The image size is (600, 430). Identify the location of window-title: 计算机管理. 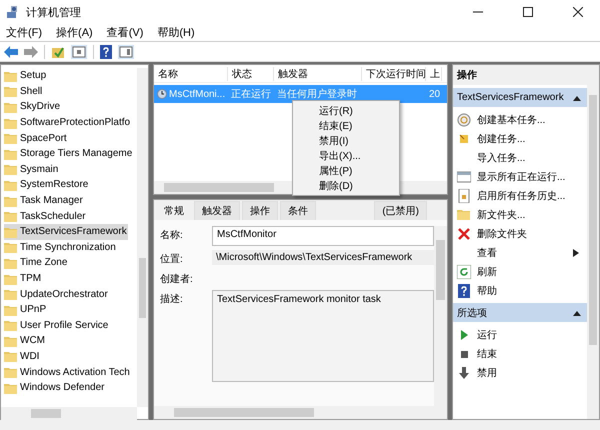
(54, 13).